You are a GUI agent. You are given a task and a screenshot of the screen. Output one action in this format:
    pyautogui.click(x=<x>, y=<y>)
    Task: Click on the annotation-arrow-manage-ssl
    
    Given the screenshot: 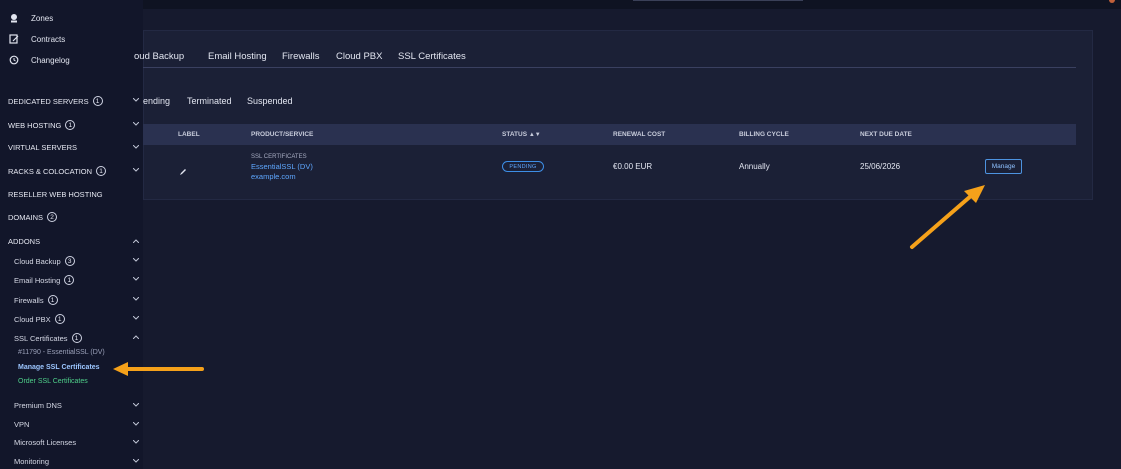 What is the action you would take?
    pyautogui.click(x=158, y=369)
    